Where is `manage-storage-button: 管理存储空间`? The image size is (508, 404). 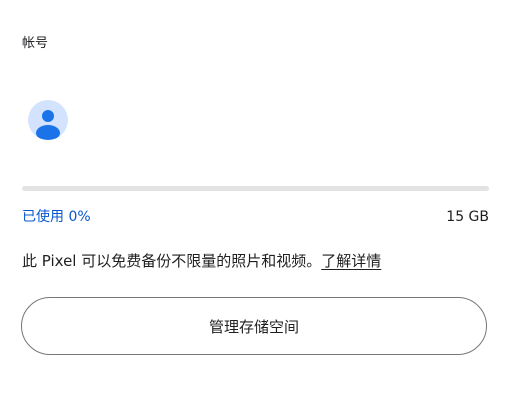
manage-storage-button: 管理存储空间 is located at coordinates (254, 326).